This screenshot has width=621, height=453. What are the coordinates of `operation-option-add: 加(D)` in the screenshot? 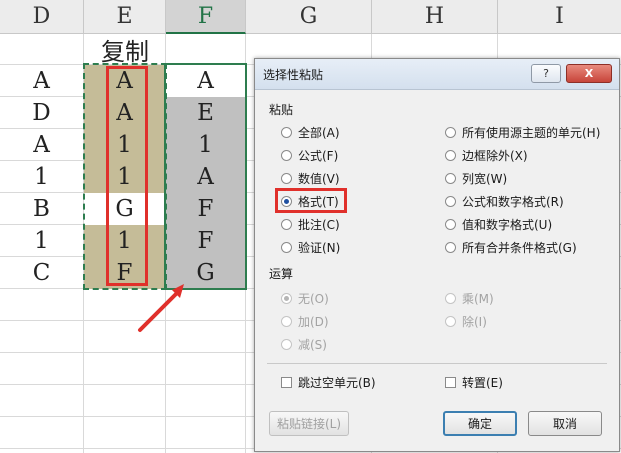 It's located at (305, 321).